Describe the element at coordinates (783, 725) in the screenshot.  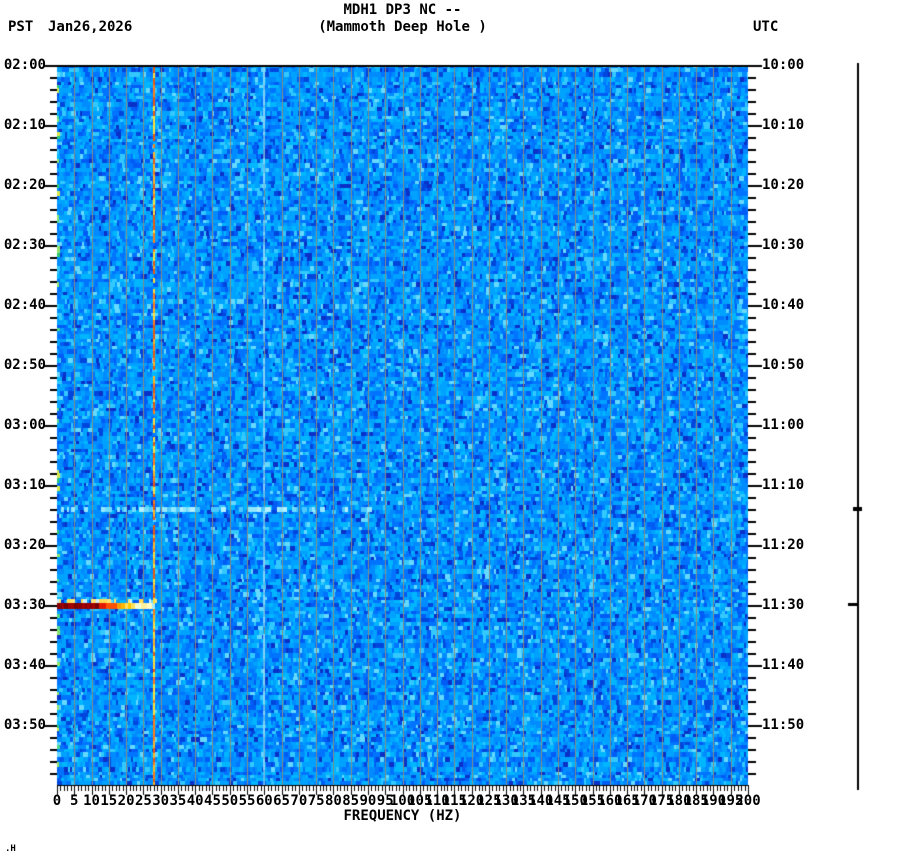
I see `time-label-utc: 11:50` at that location.